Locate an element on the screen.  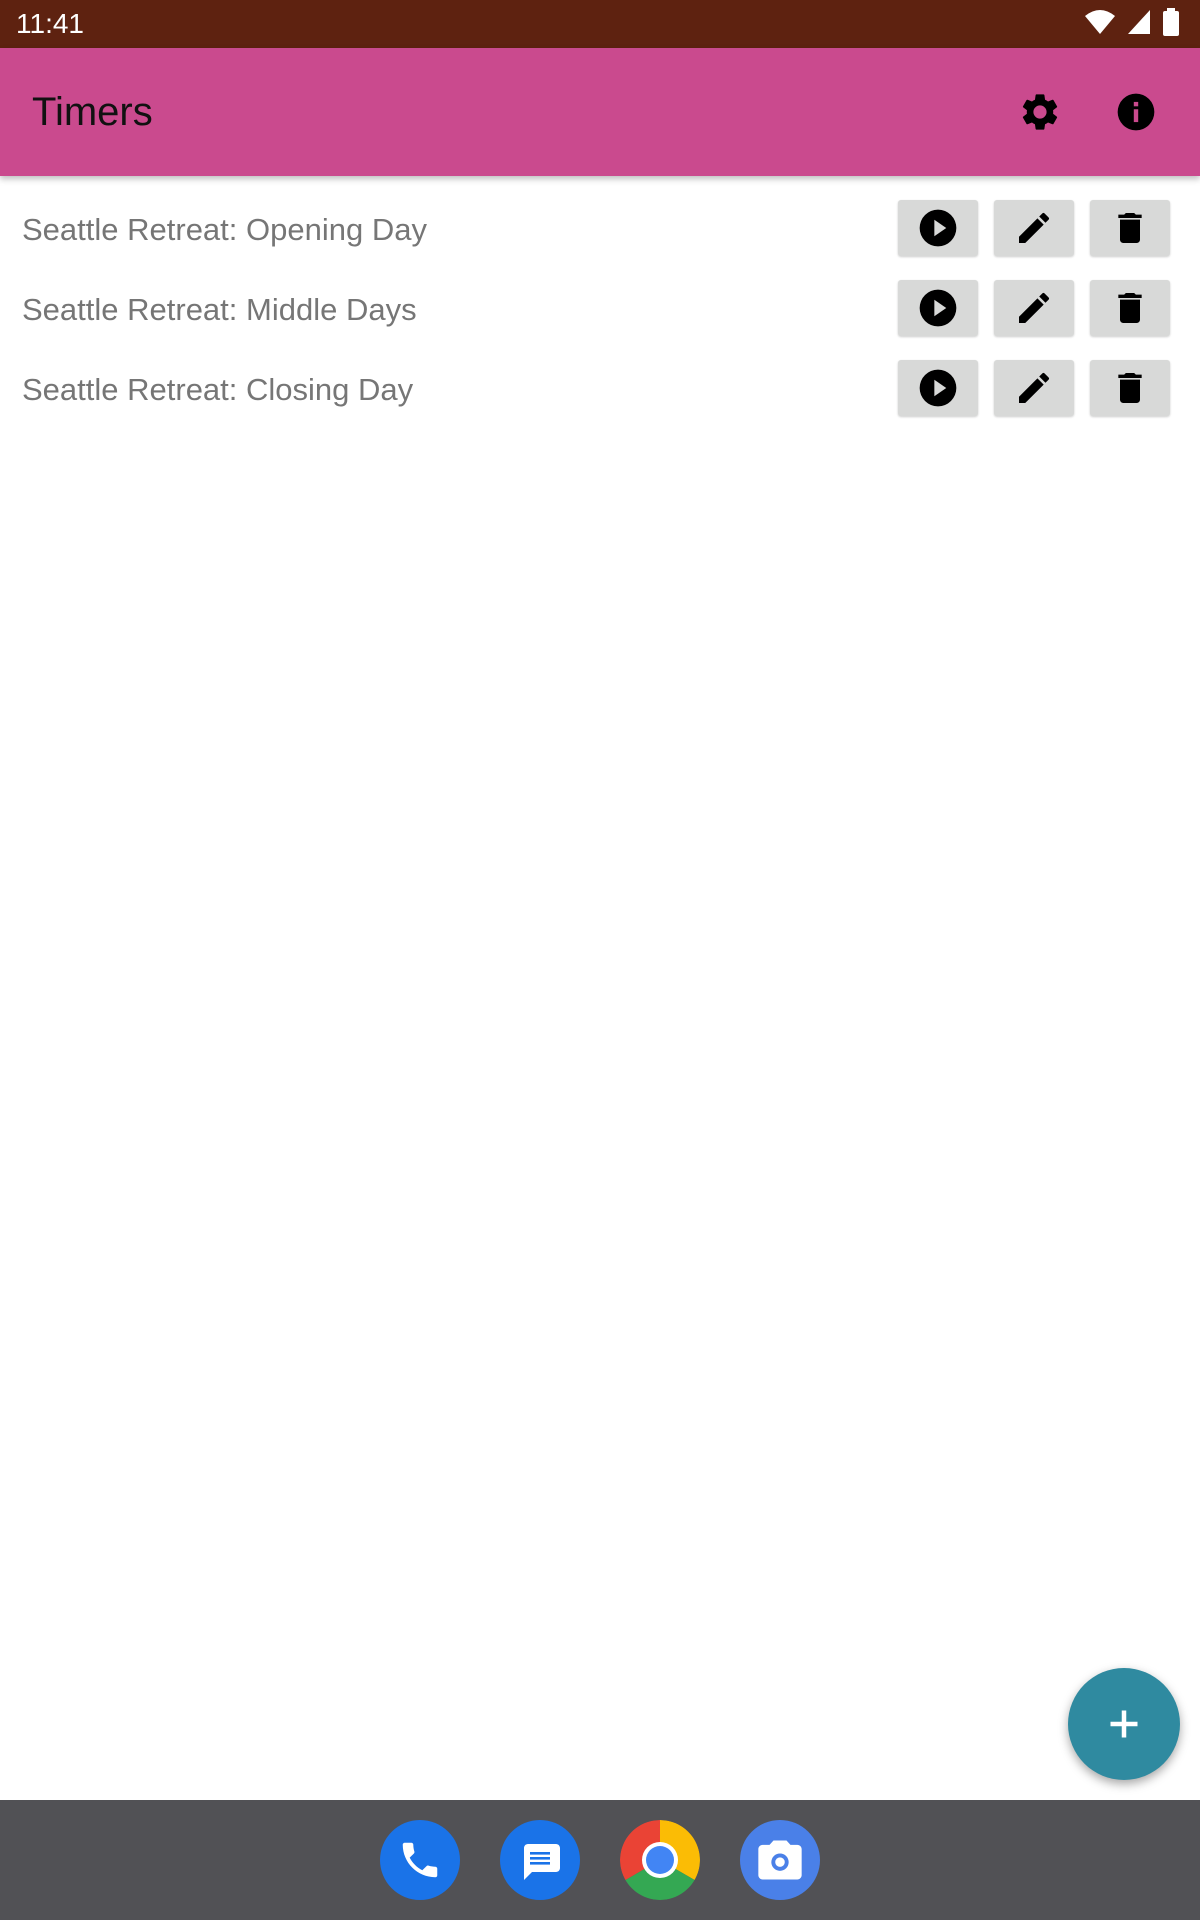
status-bar: 11:41 is located at coordinates (600, 24).